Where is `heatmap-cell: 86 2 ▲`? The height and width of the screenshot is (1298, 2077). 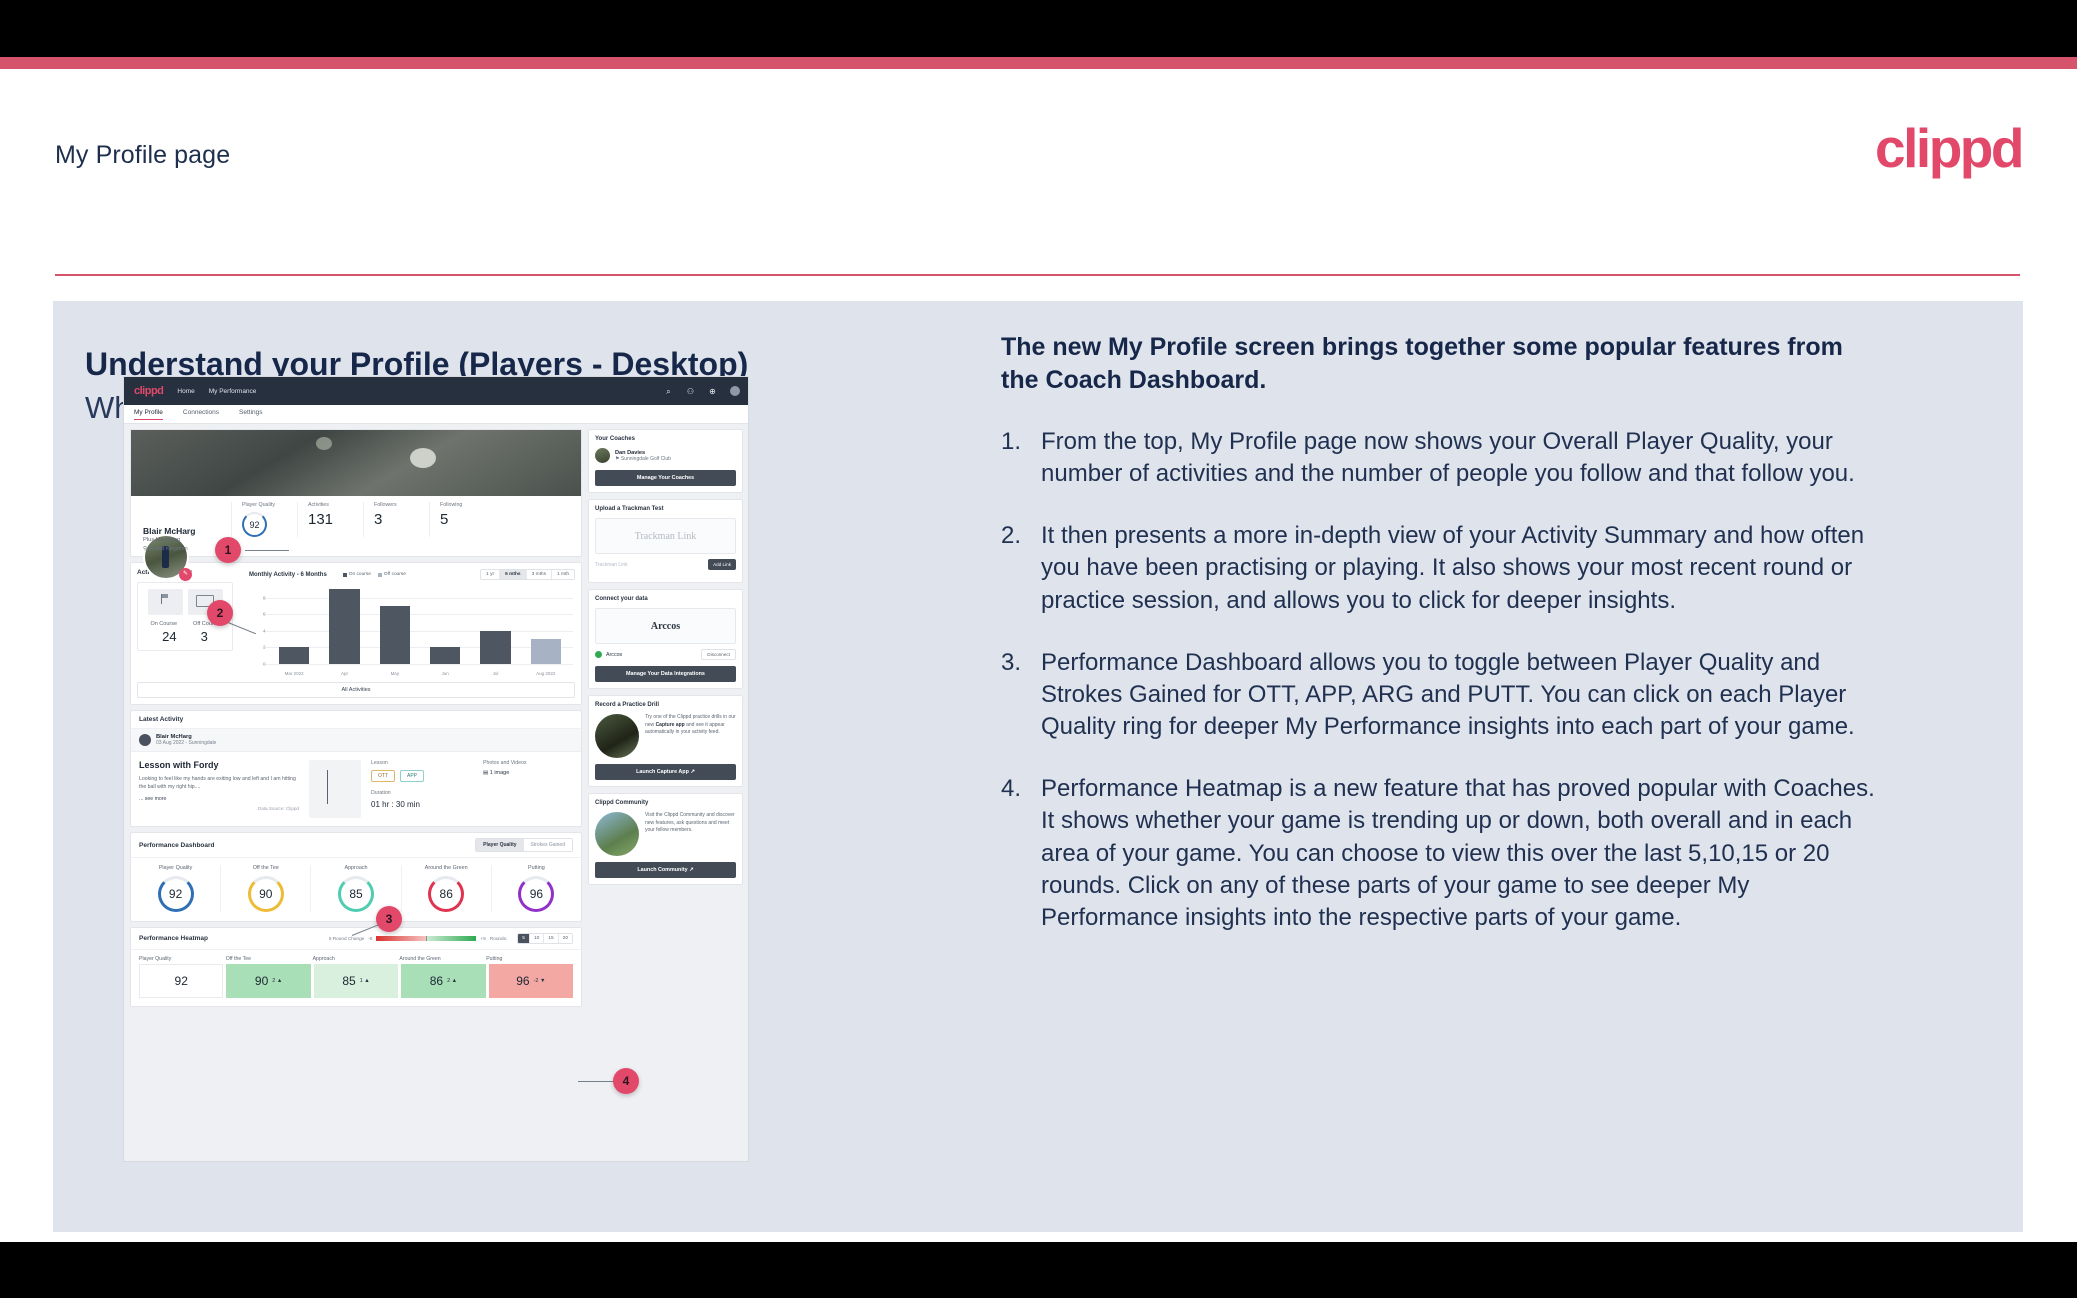 heatmap-cell: 86 2 ▲ is located at coordinates (443, 981).